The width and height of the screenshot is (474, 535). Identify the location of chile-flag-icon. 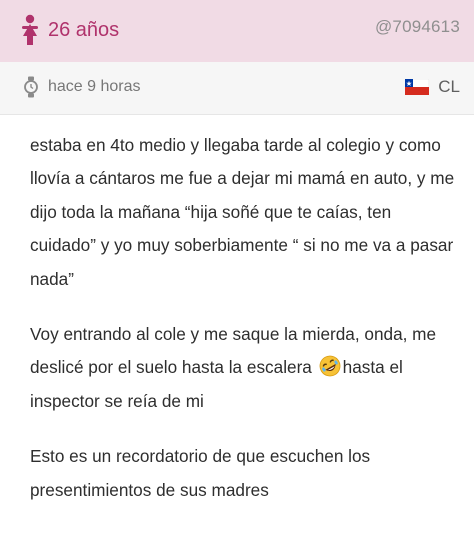
(417, 87).